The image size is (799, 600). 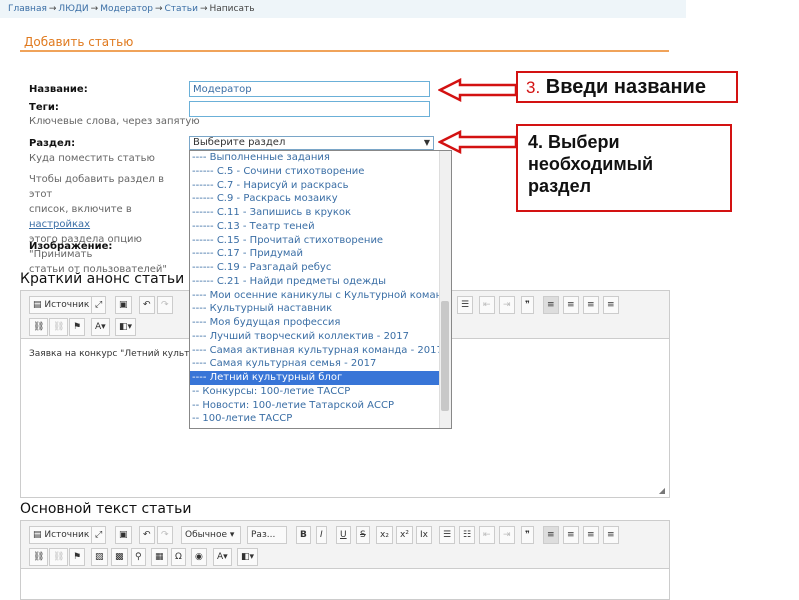 I want to click on section-select: Выберите раздел ▼, so click(x=311, y=143).